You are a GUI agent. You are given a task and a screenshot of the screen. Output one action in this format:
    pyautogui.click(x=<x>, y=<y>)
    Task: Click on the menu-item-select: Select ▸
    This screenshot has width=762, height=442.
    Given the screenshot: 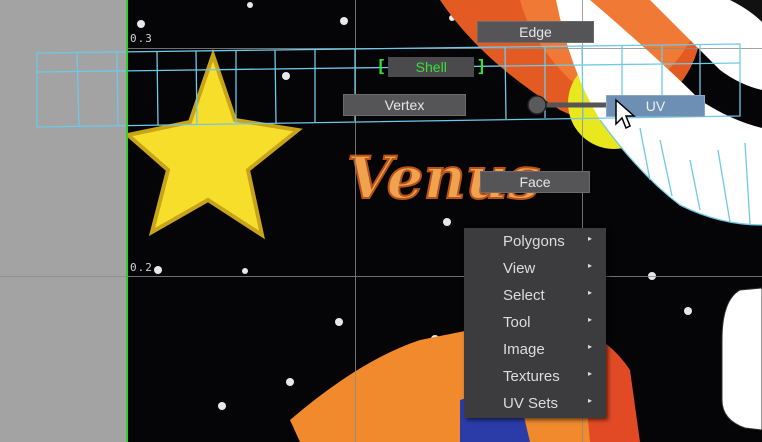 What is the action you would take?
    pyautogui.click(x=535, y=295)
    